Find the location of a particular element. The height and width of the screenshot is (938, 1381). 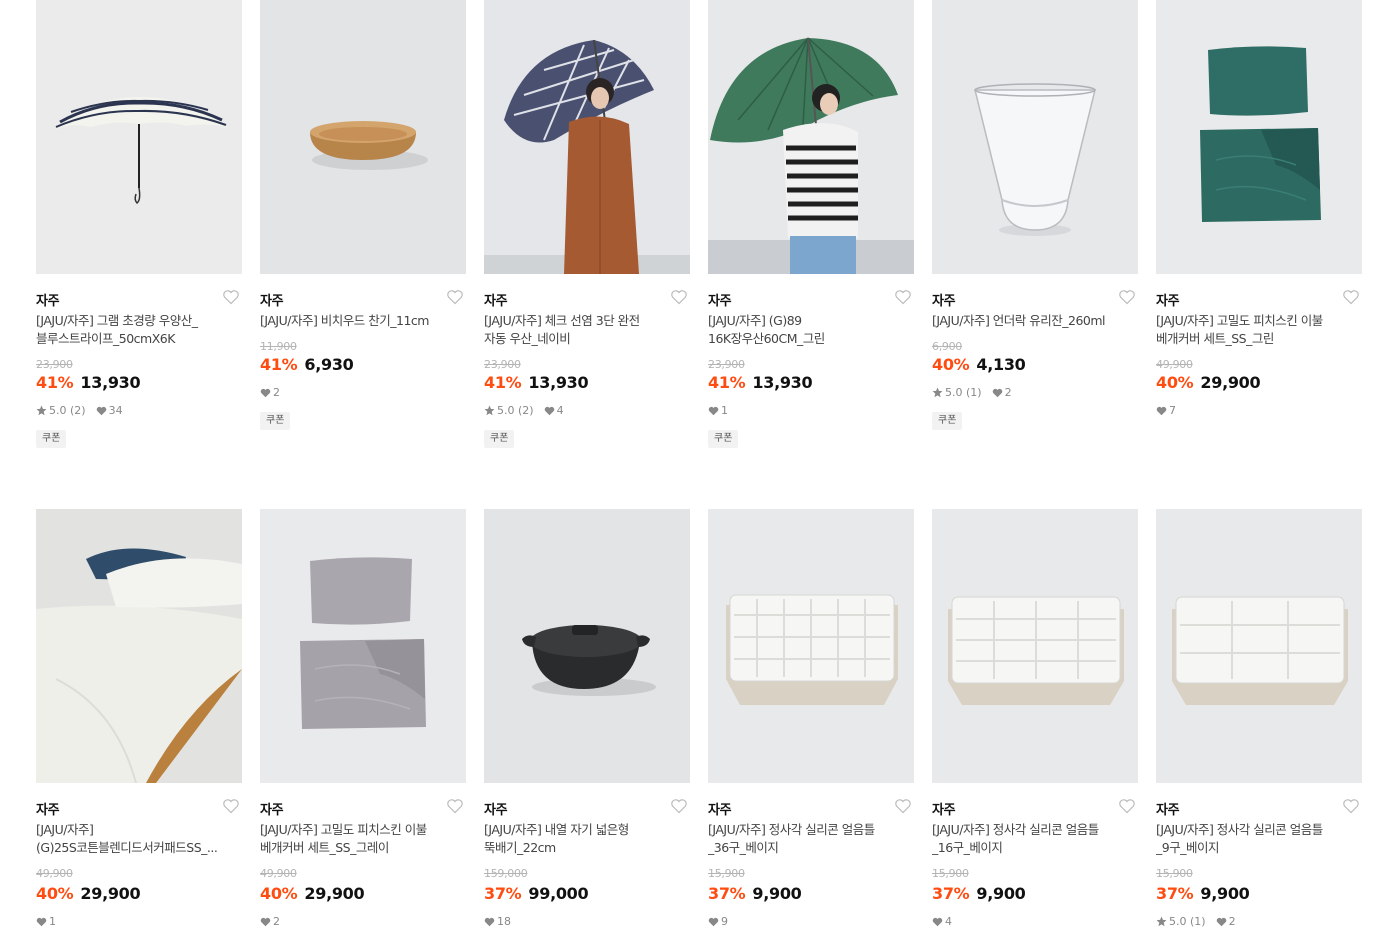

product-name: [JAJU/자주] 정사각 실리콘 얼음틀 _9구_베이지 is located at coordinates (1258, 839).